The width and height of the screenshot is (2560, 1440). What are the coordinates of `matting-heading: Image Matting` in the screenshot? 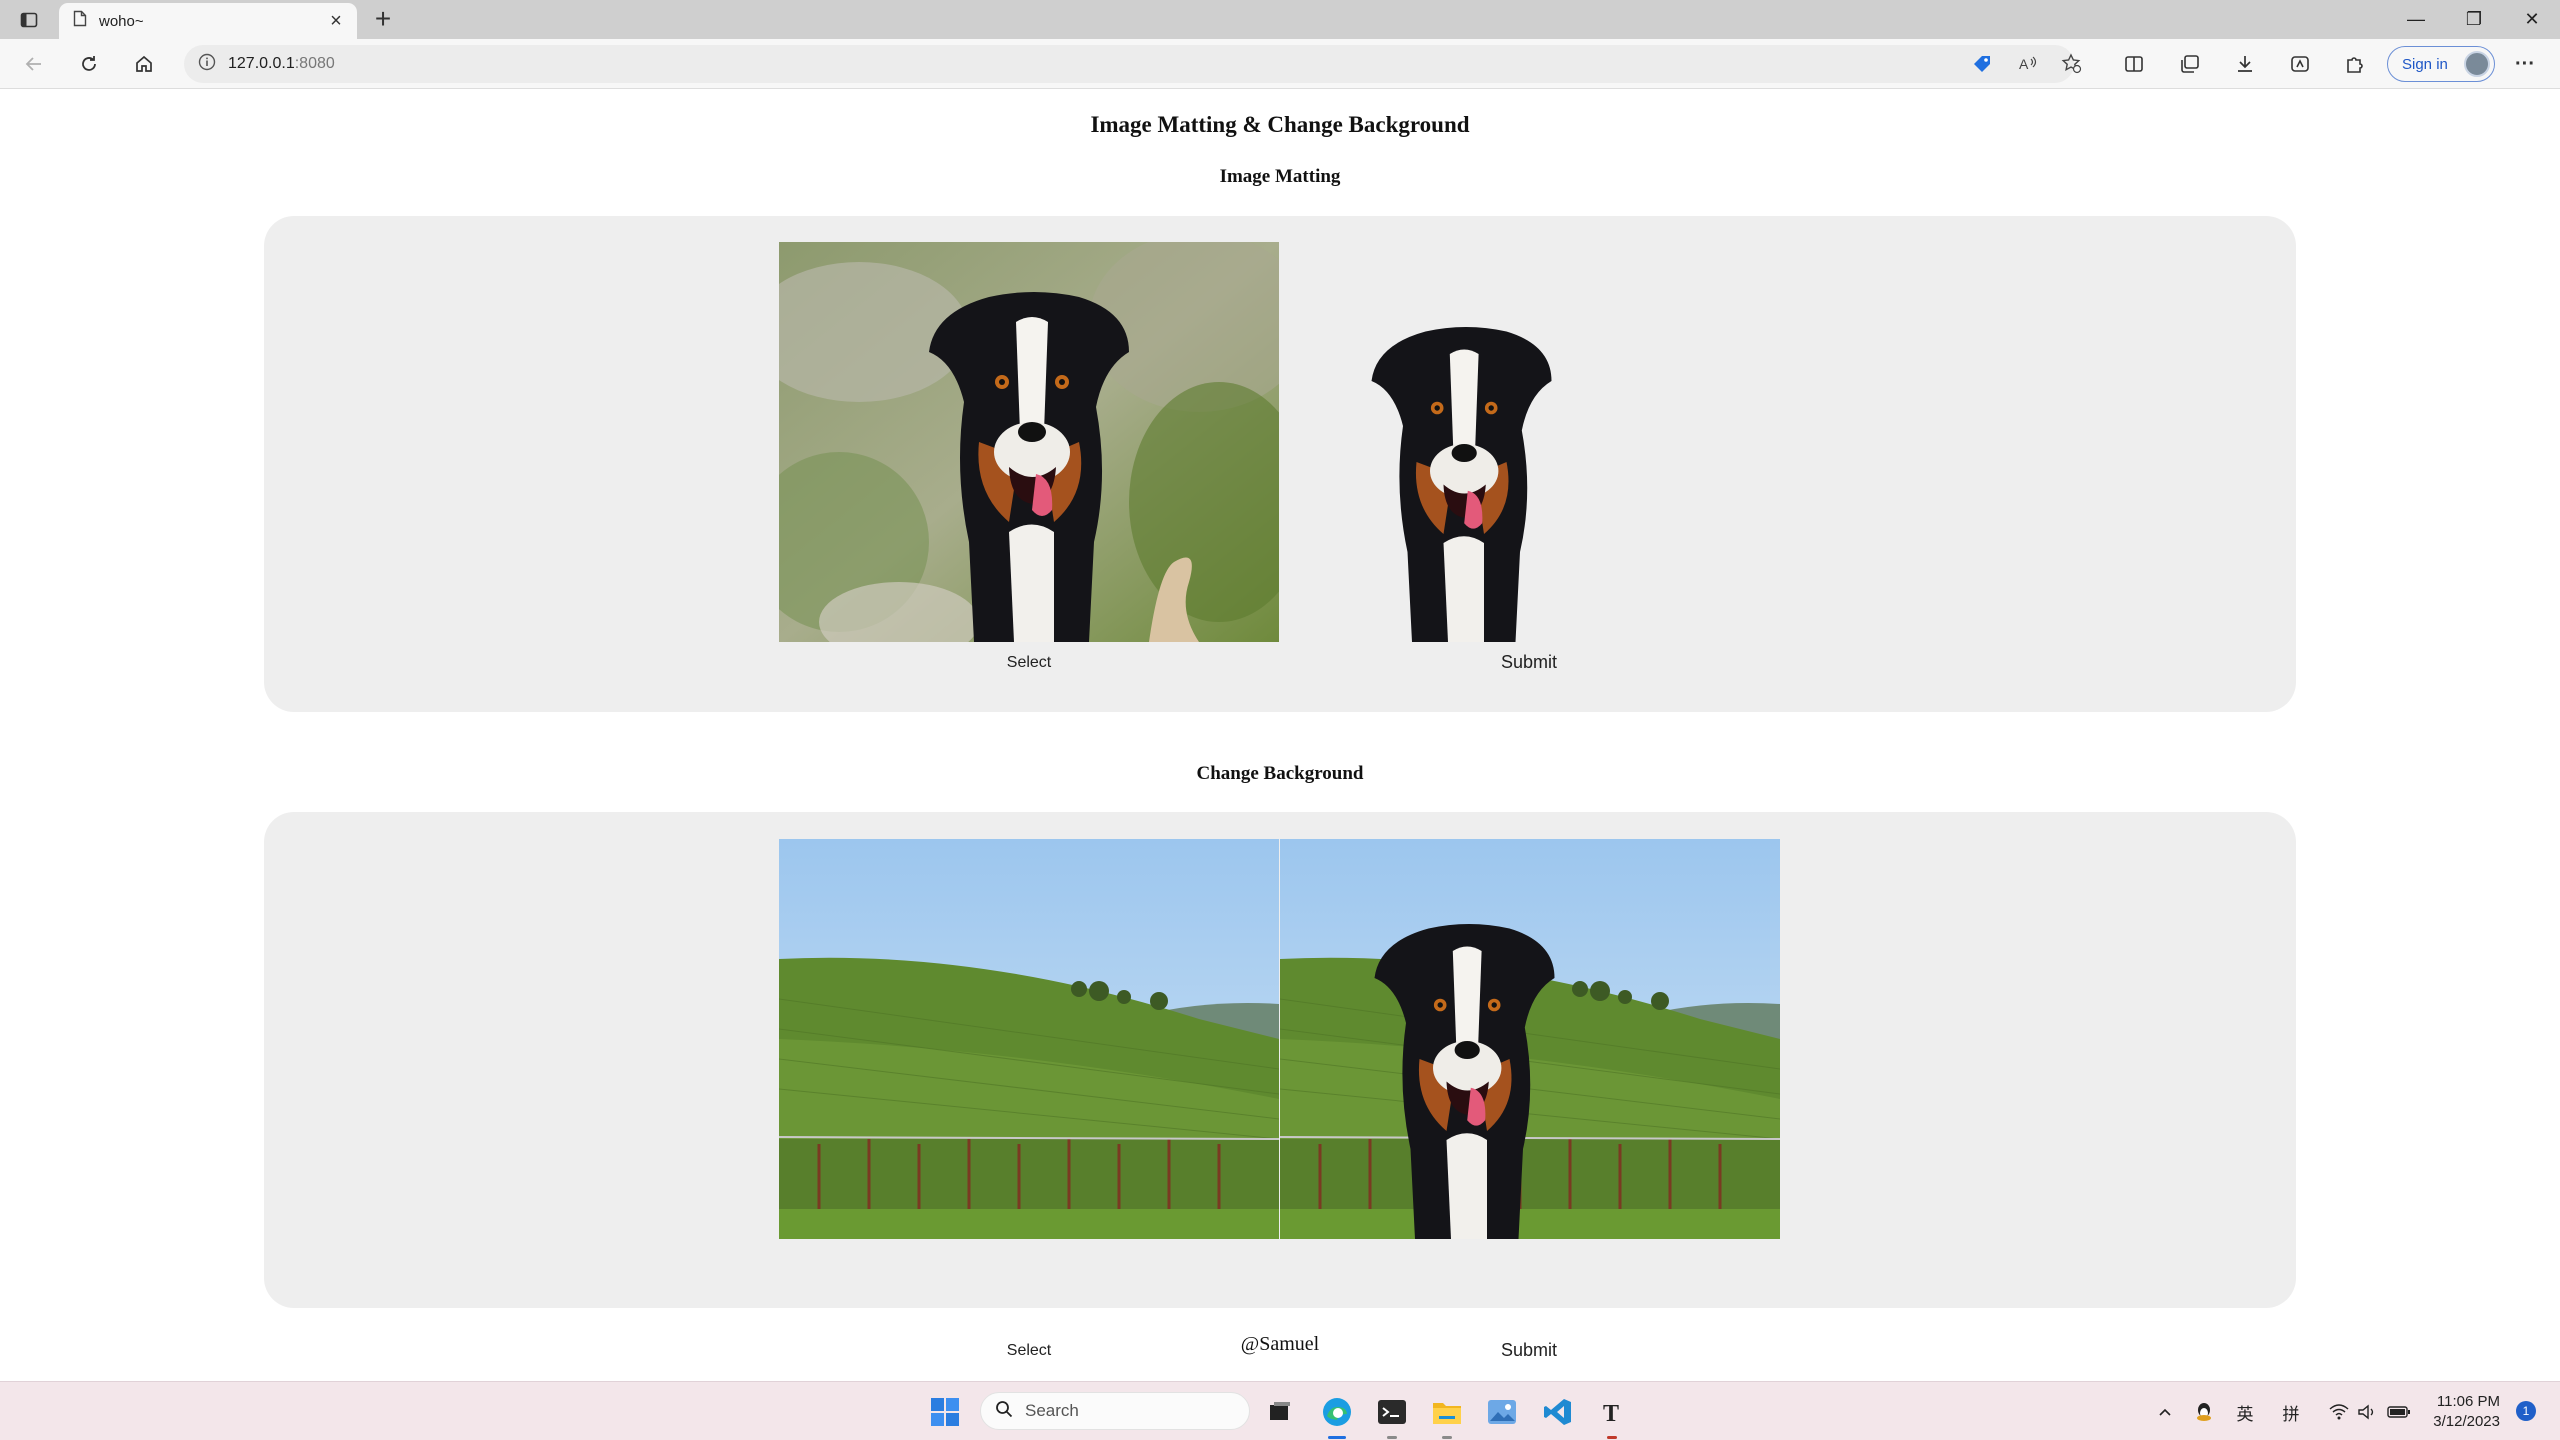 It's located at (1280, 176).